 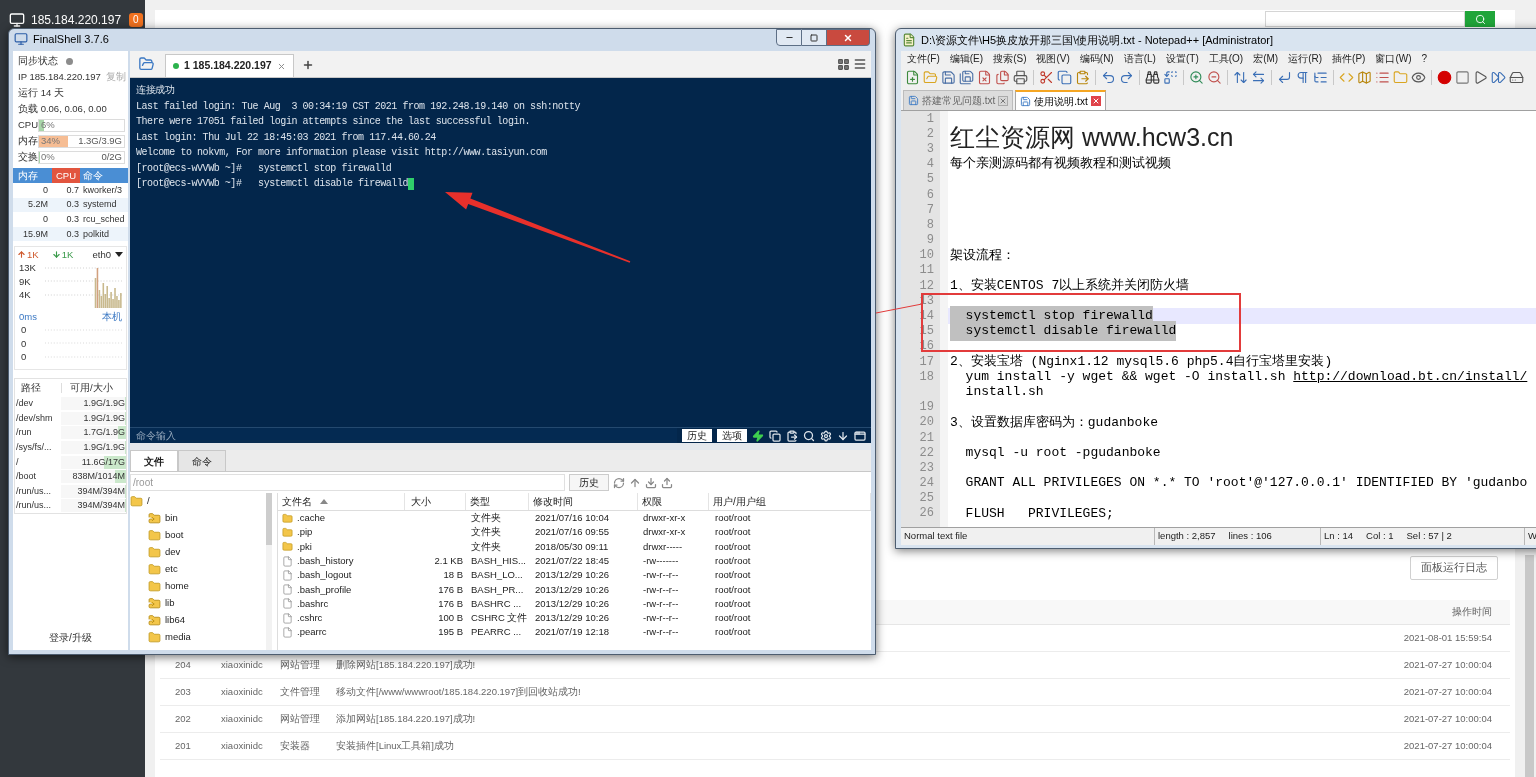 I want to click on scissors-icon, so click(x=1046, y=77).